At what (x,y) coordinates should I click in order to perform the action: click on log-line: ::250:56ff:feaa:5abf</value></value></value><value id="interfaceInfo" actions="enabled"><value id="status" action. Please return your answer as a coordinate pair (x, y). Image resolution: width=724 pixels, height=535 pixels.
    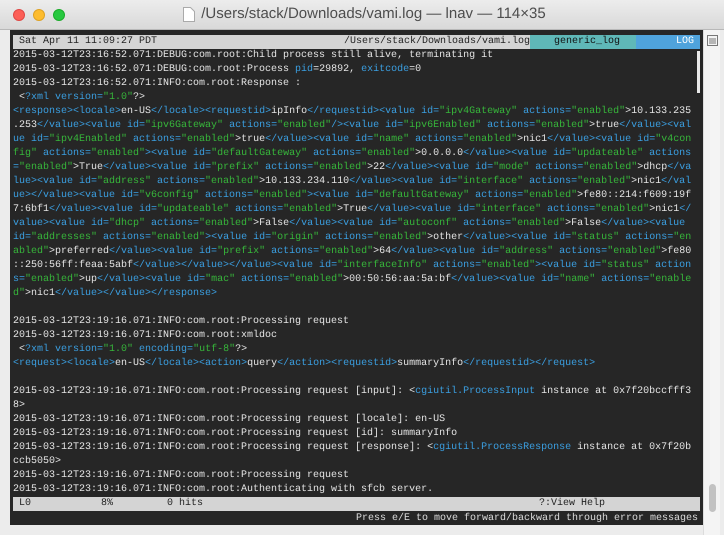
    Looking at the image, I should click on (352, 266).